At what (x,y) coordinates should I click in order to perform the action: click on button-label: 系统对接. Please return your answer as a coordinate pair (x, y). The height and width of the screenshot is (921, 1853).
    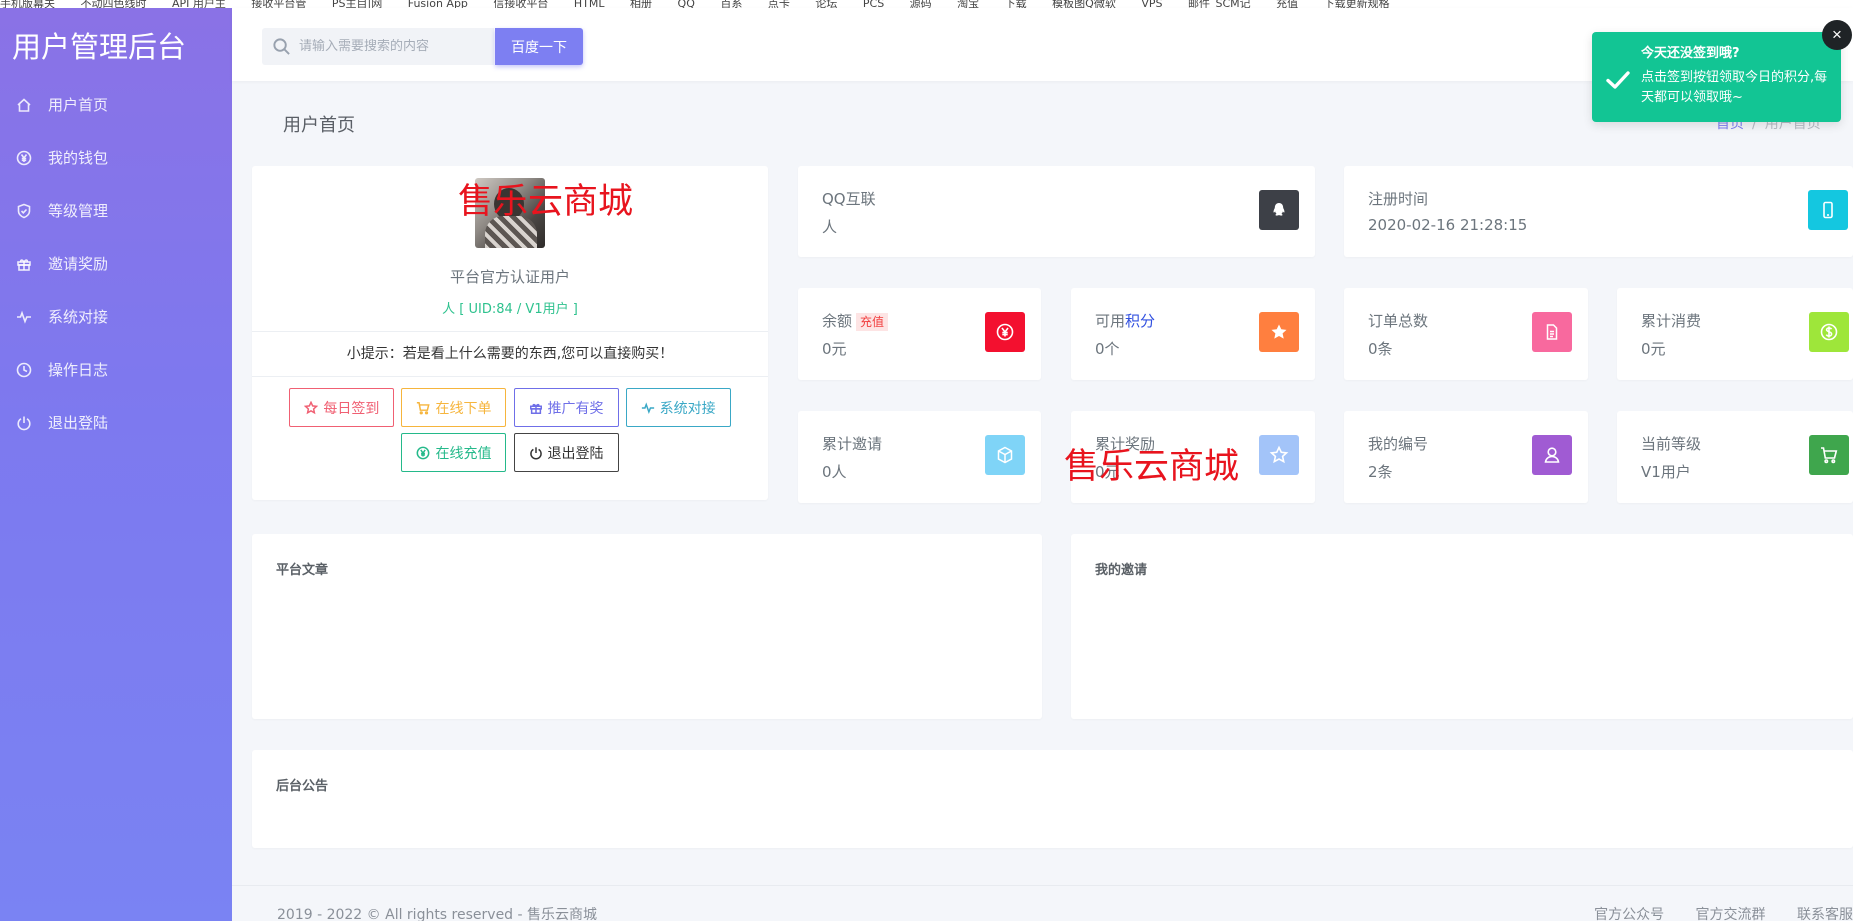
    Looking at the image, I should click on (687, 408).